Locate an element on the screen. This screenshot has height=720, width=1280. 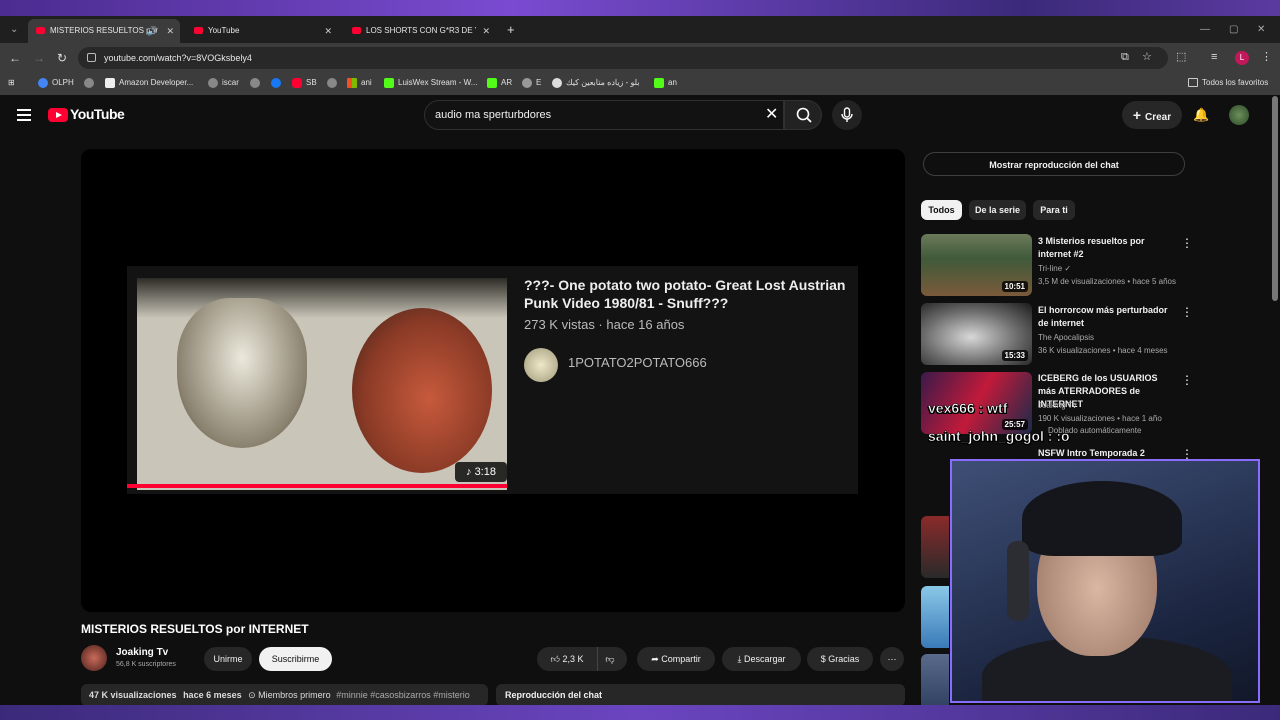
bookmark-ani: ani is located at coordinates (359, 83).